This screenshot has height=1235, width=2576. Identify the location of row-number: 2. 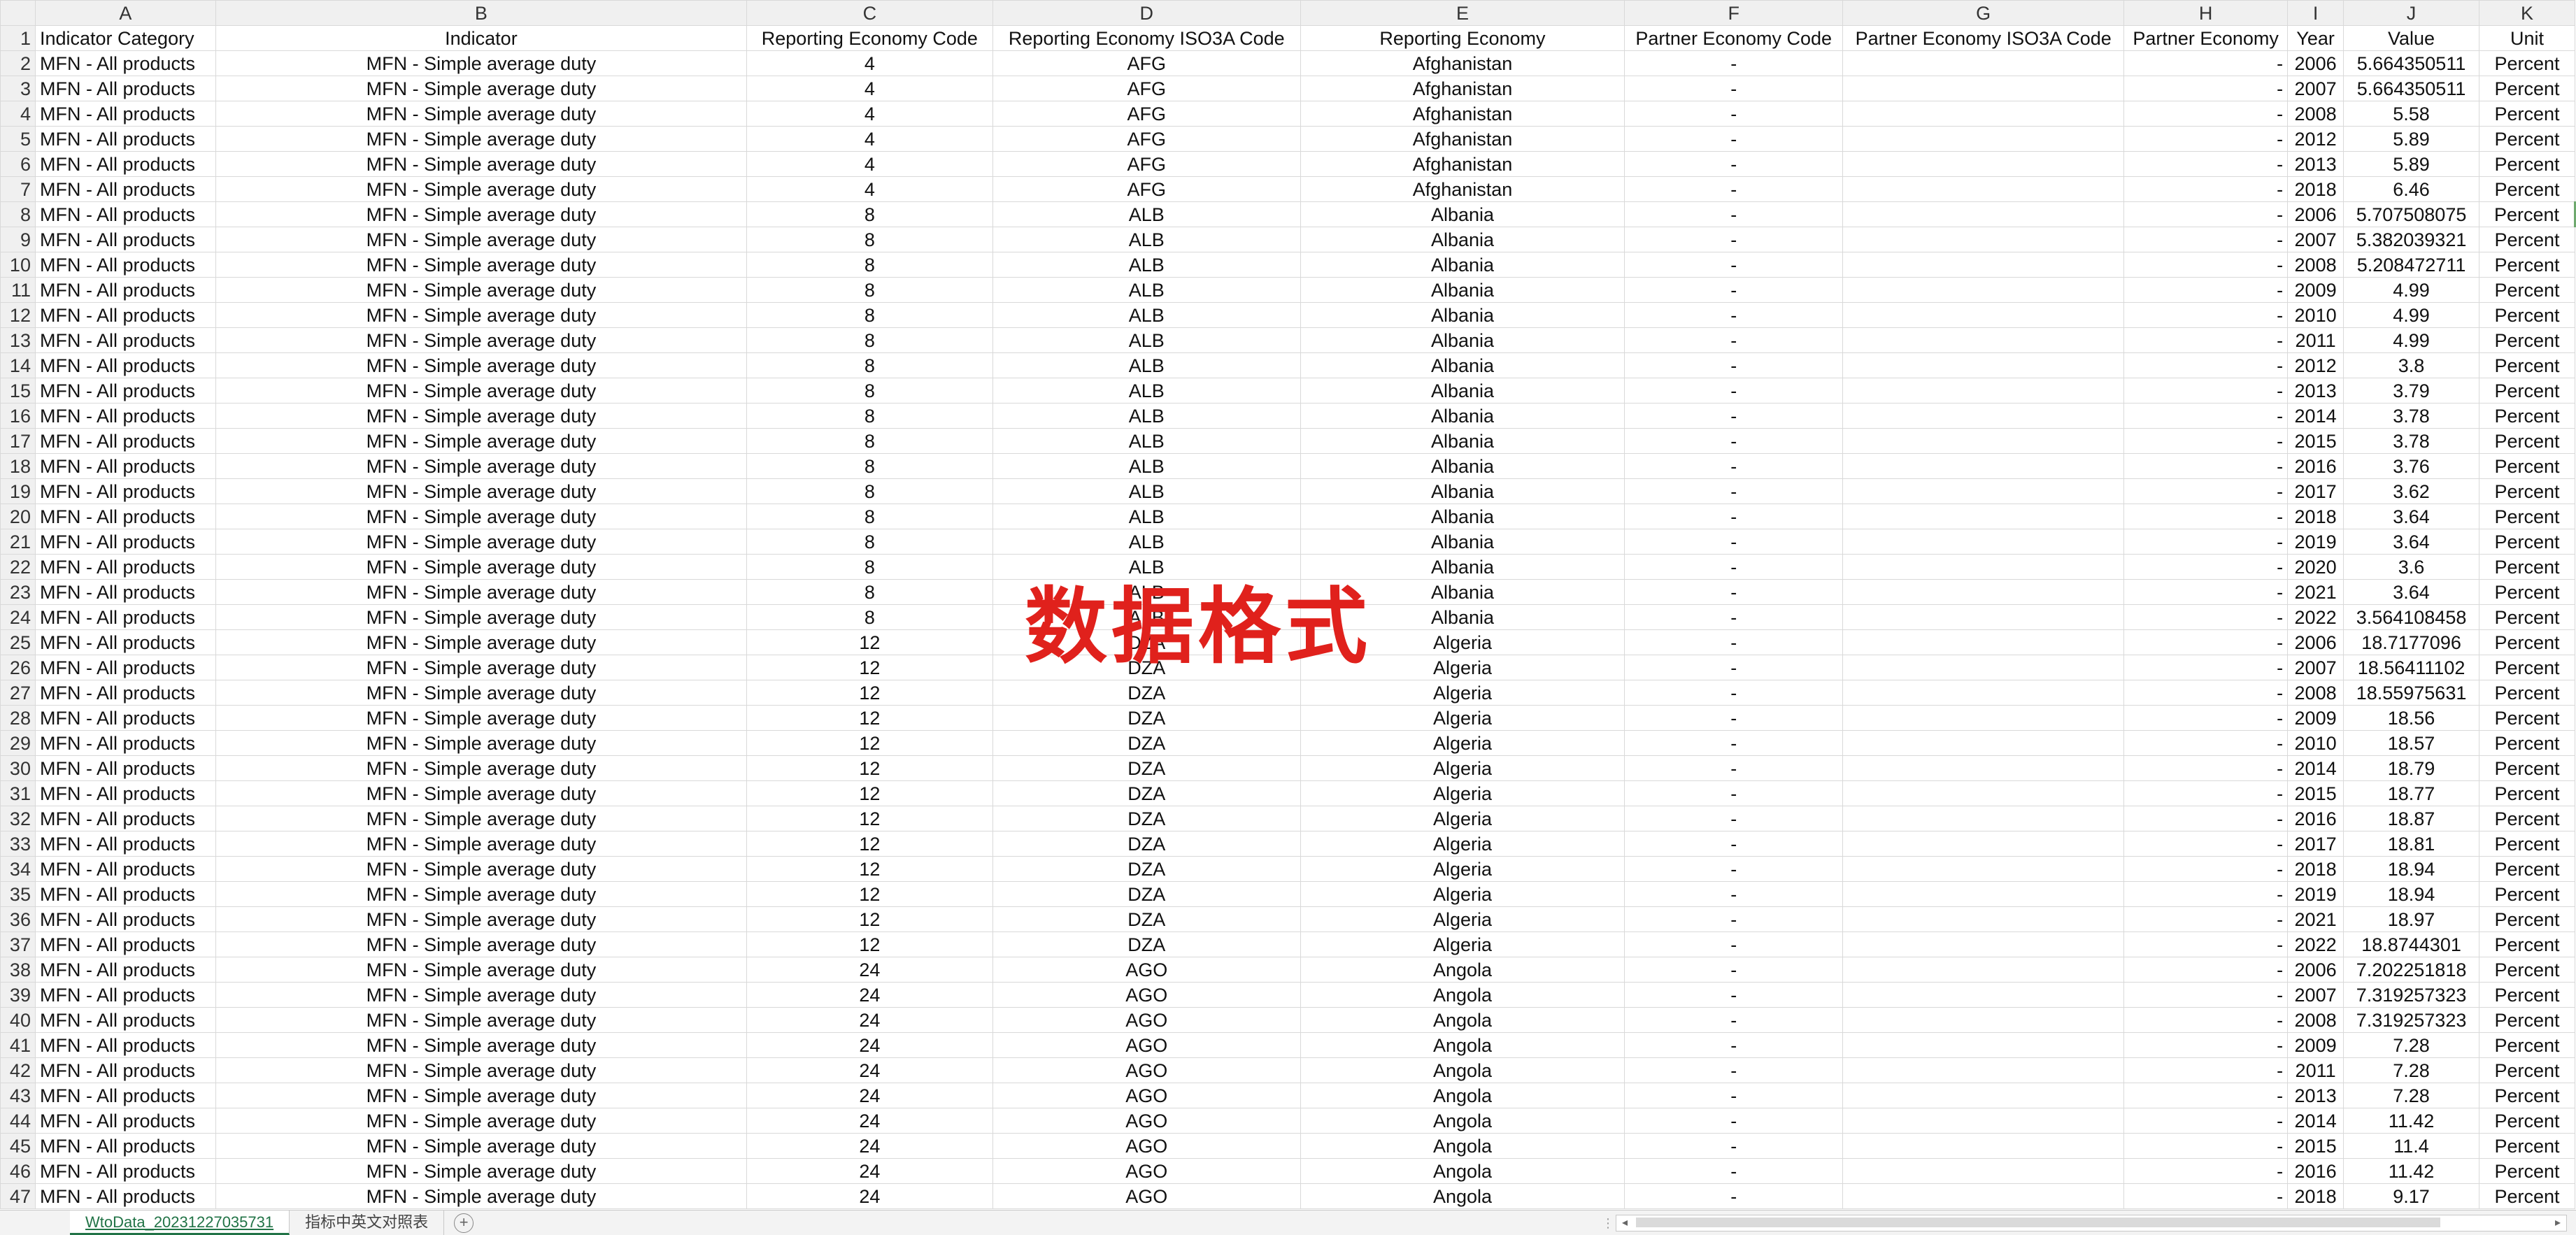
(18, 63).